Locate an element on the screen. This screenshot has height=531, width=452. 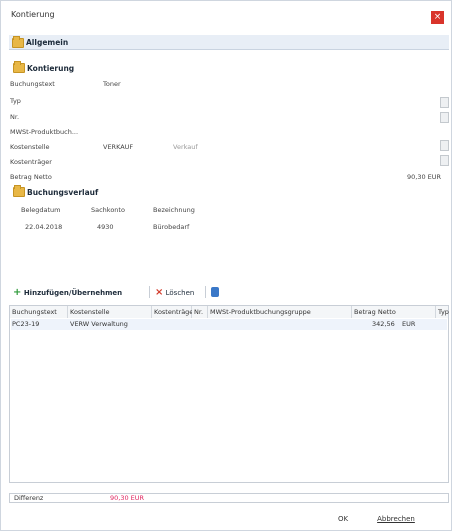
row-betrag: 342,56 is located at coordinates (383, 324).